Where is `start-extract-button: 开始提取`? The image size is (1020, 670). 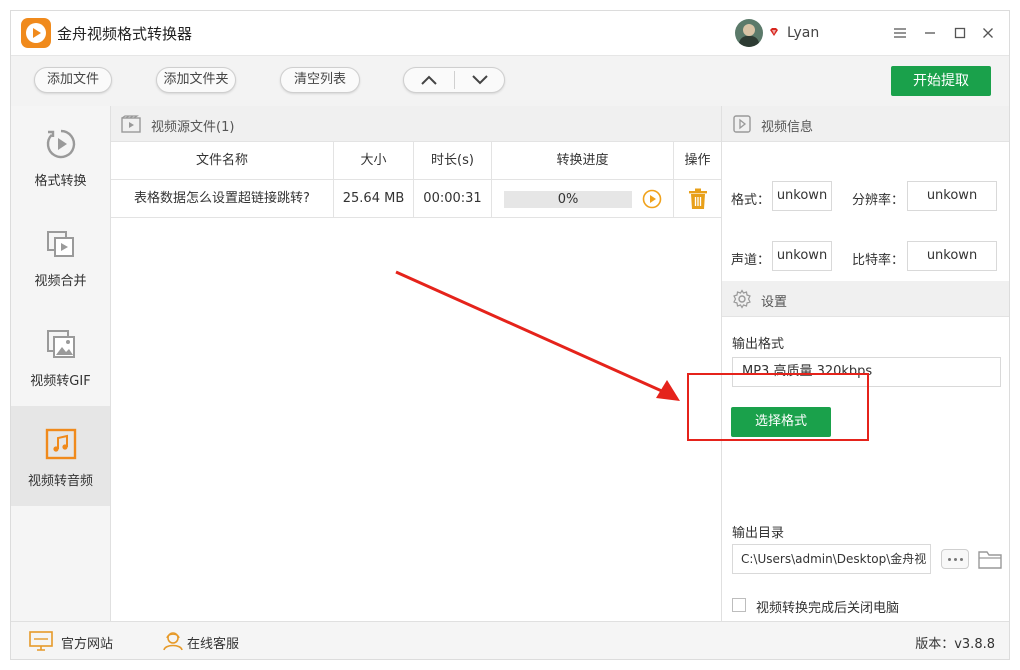
start-extract-button: 开始提取 is located at coordinates (941, 81).